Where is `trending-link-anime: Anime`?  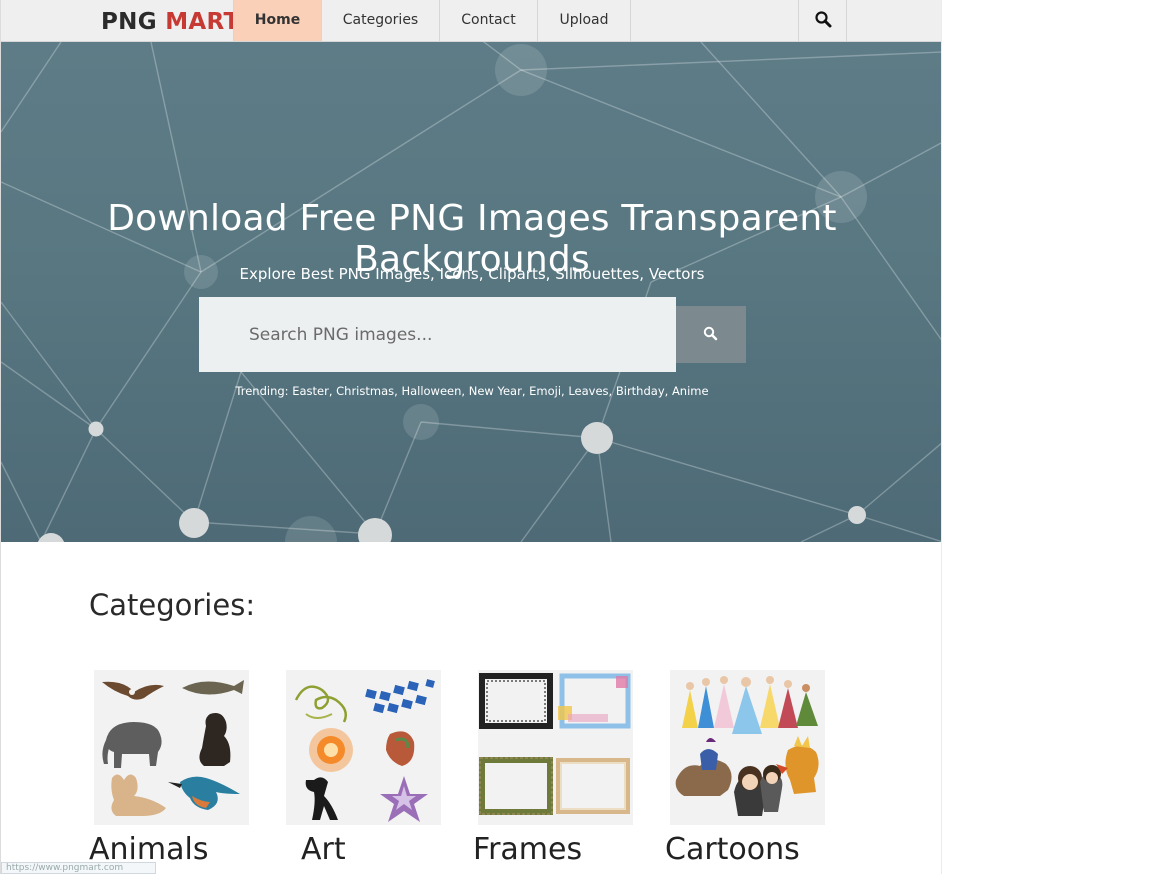 trending-link-anime: Anime is located at coordinates (690, 391).